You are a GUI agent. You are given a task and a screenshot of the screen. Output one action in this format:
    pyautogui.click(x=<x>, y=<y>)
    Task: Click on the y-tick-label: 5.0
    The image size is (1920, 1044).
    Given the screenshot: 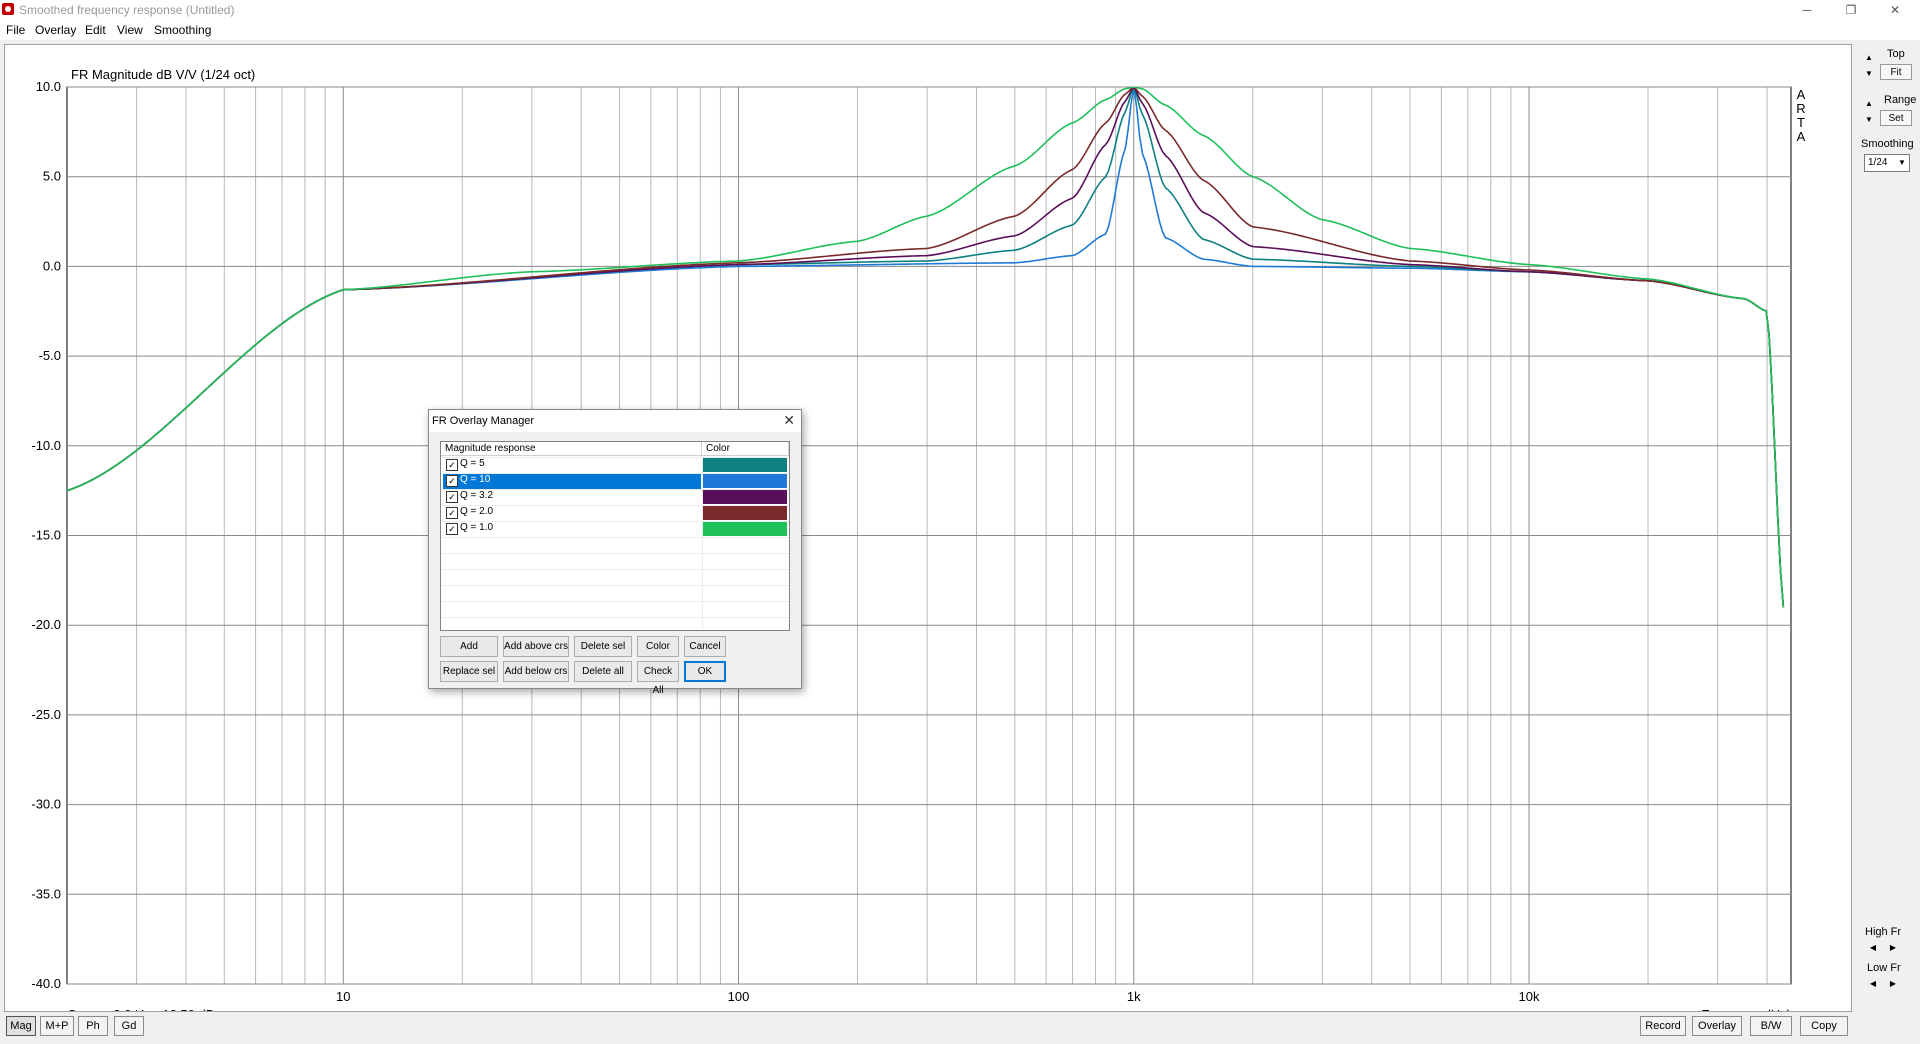 What is the action you would take?
    pyautogui.click(x=52, y=176)
    